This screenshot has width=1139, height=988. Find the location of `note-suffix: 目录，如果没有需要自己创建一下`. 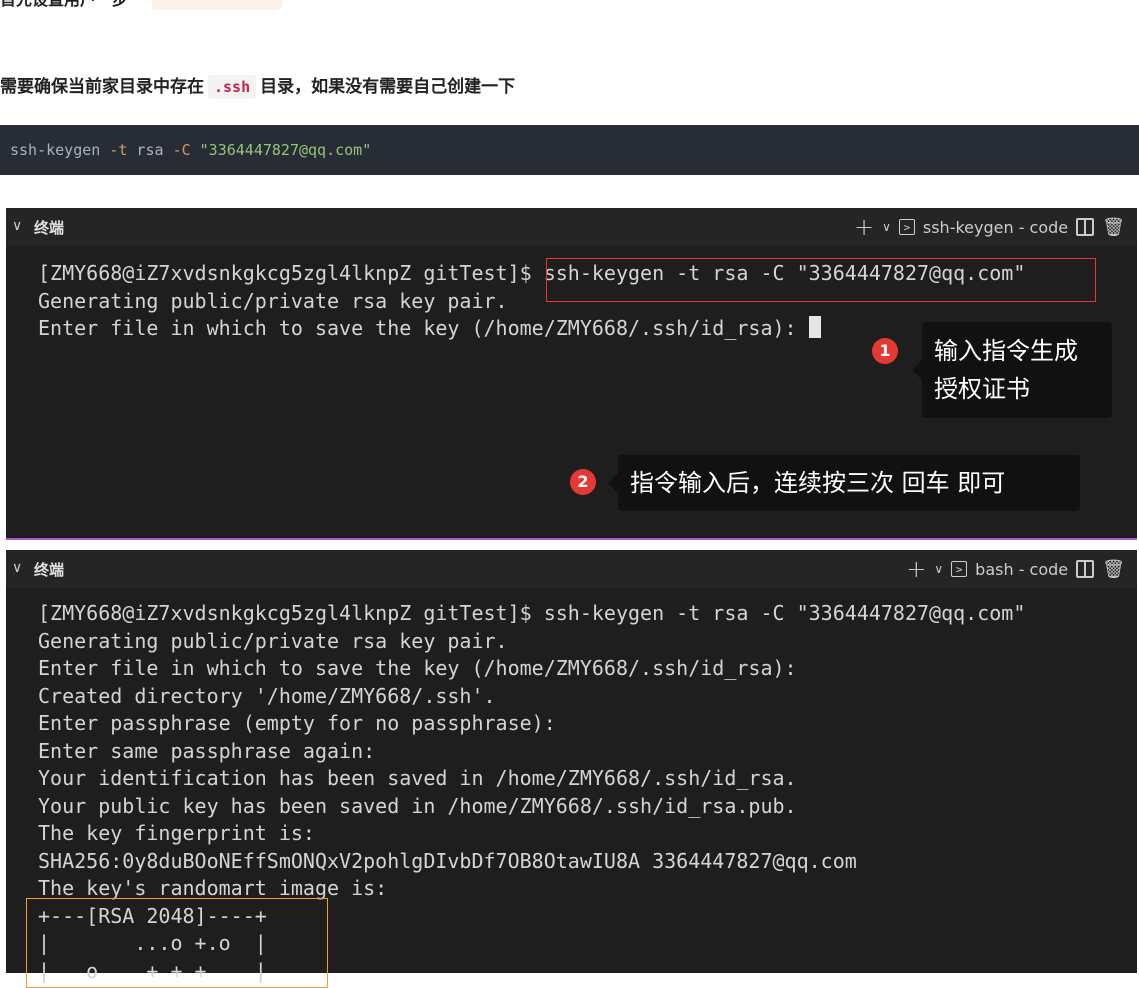

note-suffix: 目录，如果没有需要自己创建一下 is located at coordinates (388, 87).